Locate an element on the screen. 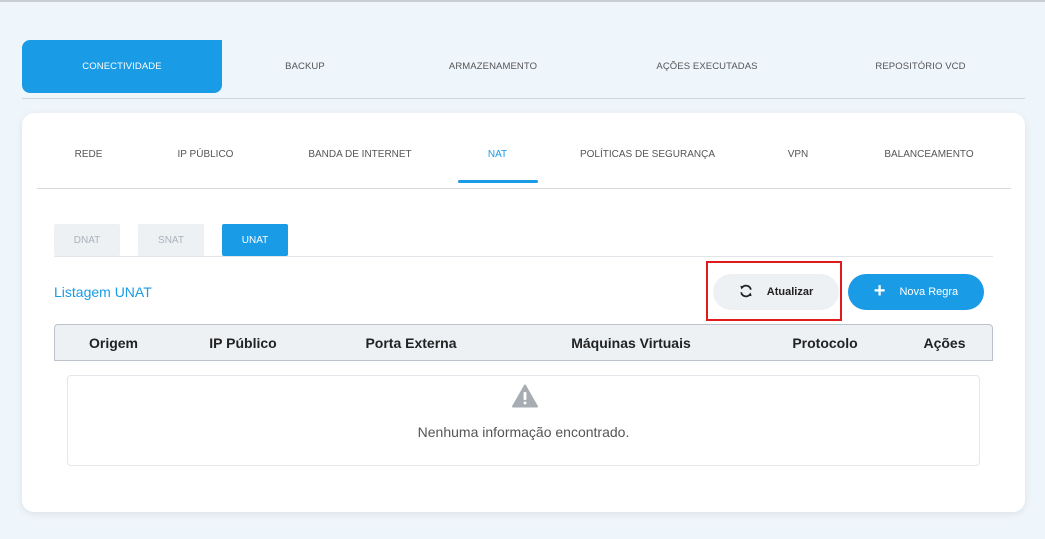 The width and height of the screenshot is (1045, 539). main-tab-conectividade: CONECTIVIDADE is located at coordinates (122, 66).